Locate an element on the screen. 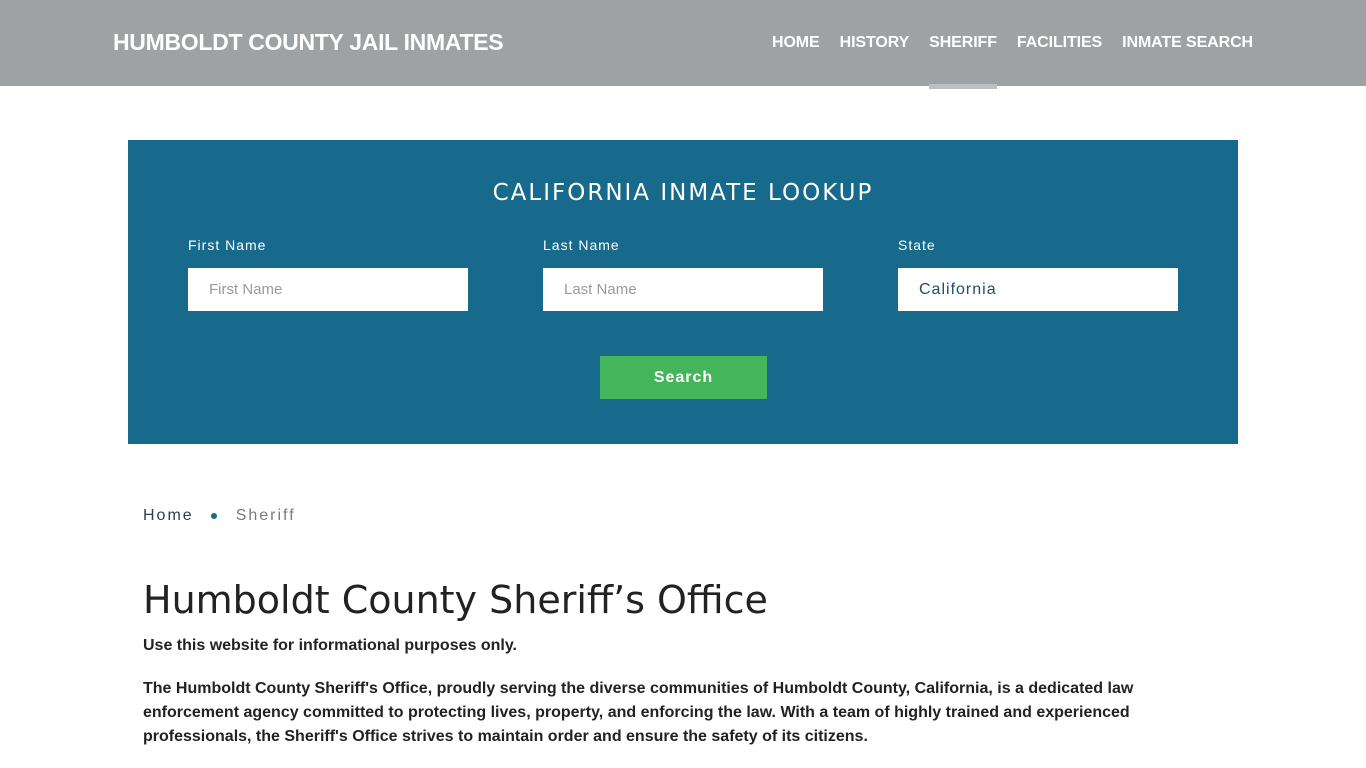 The width and height of the screenshot is (1366, 768). last-name-label: Last Name is located at coordinates (581, 245).